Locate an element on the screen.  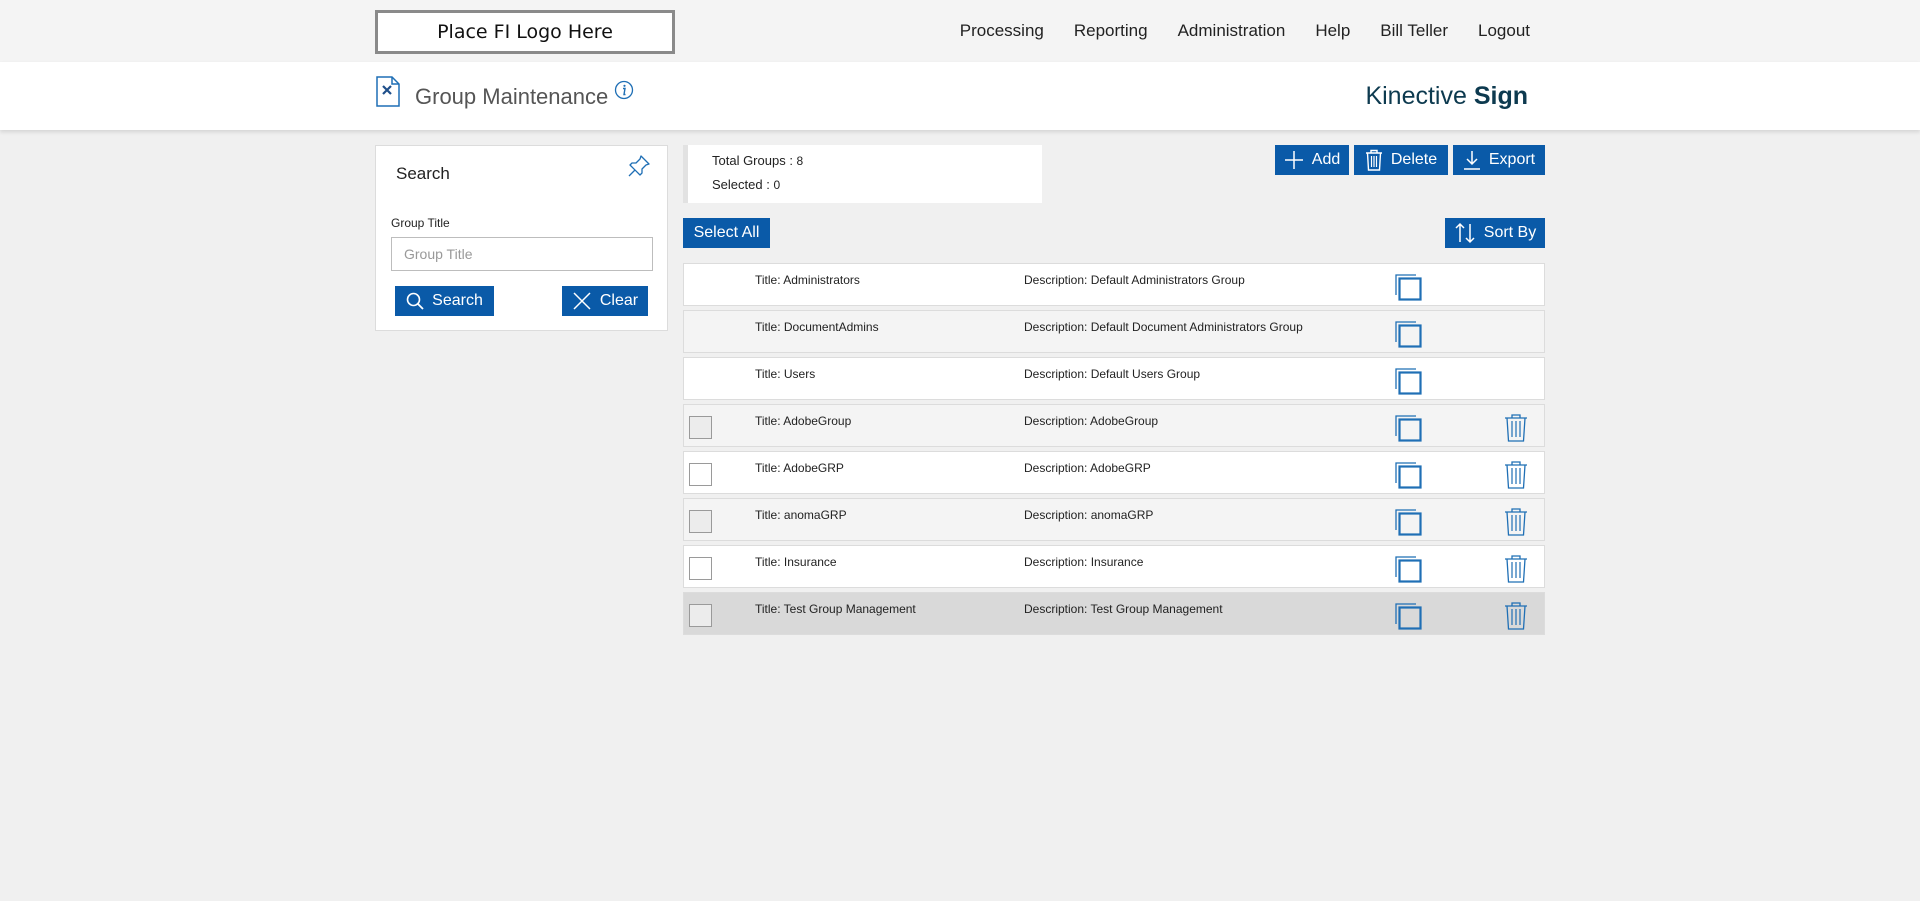
brand-logo: Kinective Sign is located at coordinates (1446, 96).